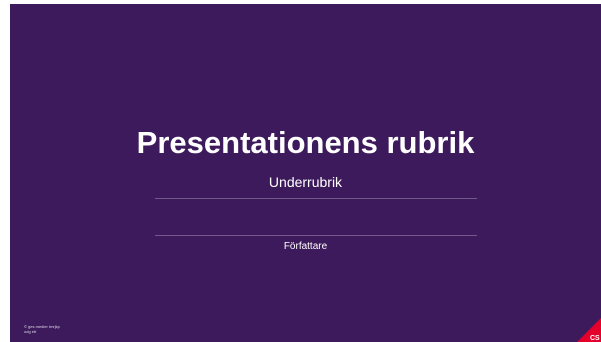  What do you see at coordinates (305, 182) in the screenshot?
I see `slide-subtitle: Underrubrik` at bounding box center [305, 182].